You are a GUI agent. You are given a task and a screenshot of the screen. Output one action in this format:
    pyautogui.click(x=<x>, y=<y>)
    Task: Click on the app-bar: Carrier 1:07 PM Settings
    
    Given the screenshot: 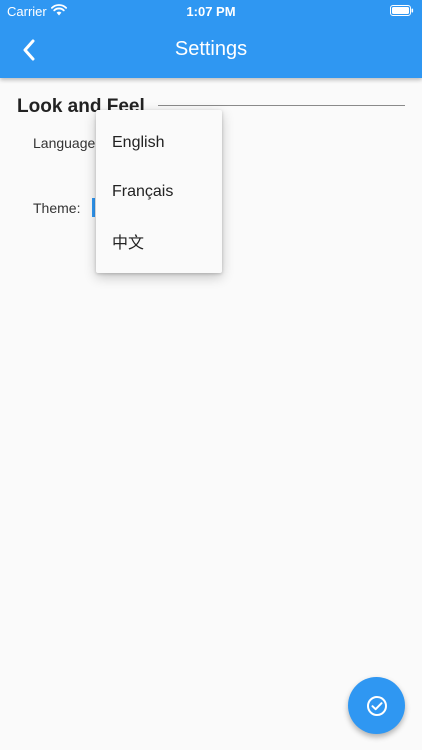 What is the action you would take?
    pyautogui.click(x=211, y=39)
    